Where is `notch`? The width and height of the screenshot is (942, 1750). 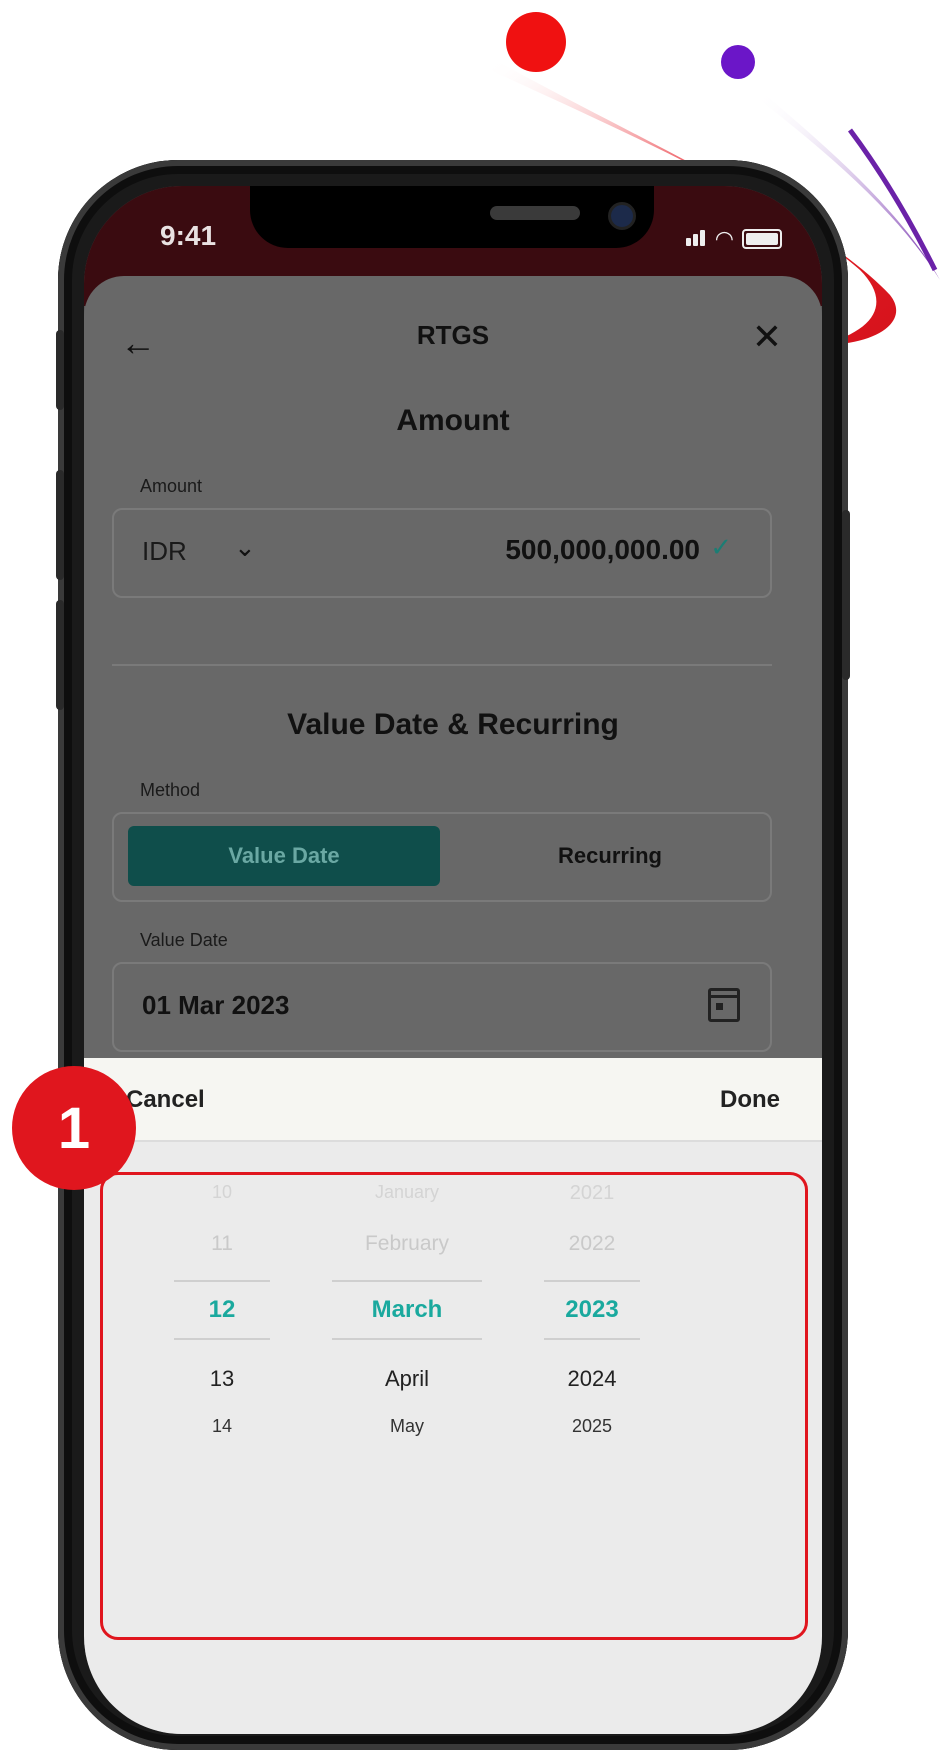 notch is located at coordinates (452, 217).